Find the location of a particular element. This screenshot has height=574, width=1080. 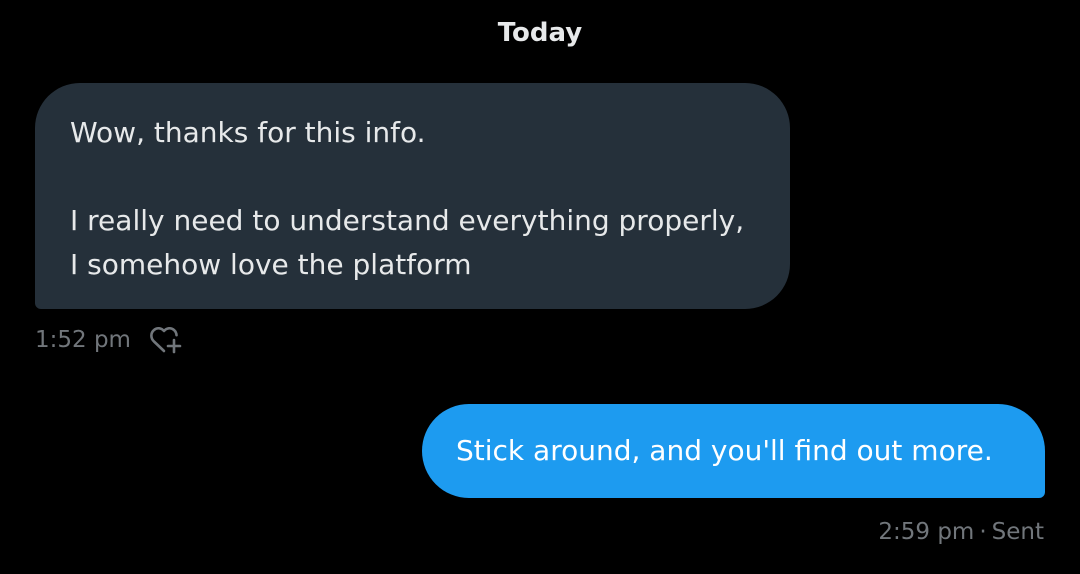

sent-message-bubble: Stick around, and you'll find out more. is located at coordinates (733, 451).